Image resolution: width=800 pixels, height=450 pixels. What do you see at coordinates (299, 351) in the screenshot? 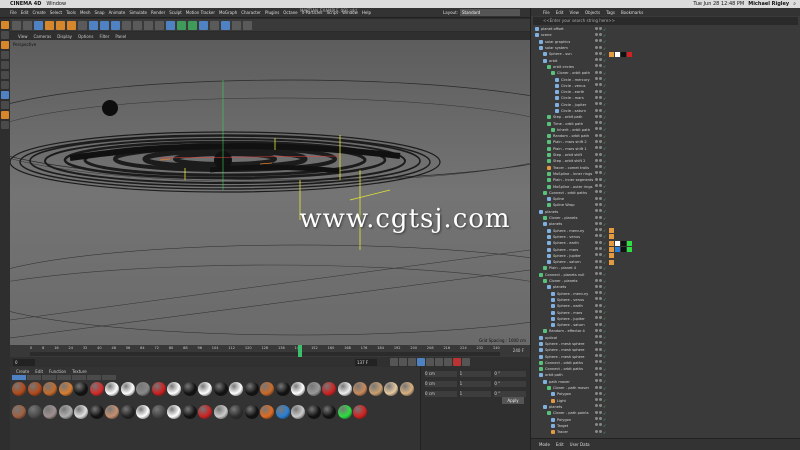
I see `timeline-playhead` at bounding box center [299, 351].